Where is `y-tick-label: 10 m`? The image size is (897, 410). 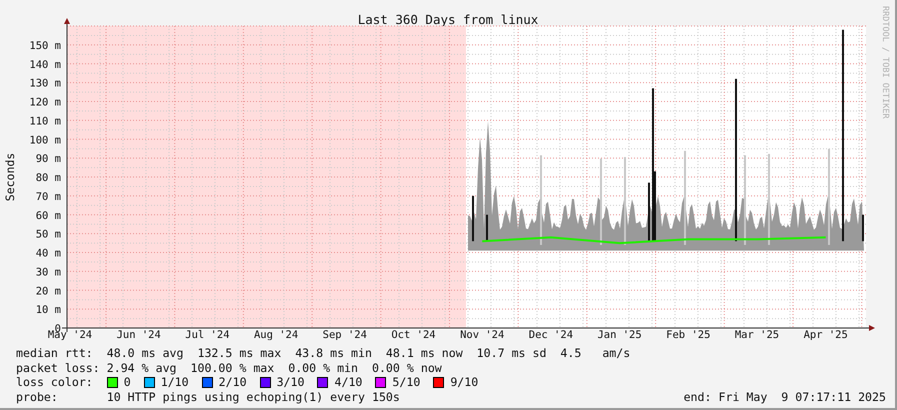
y-tick-label: 10 m is located at coordinates (48, 310).